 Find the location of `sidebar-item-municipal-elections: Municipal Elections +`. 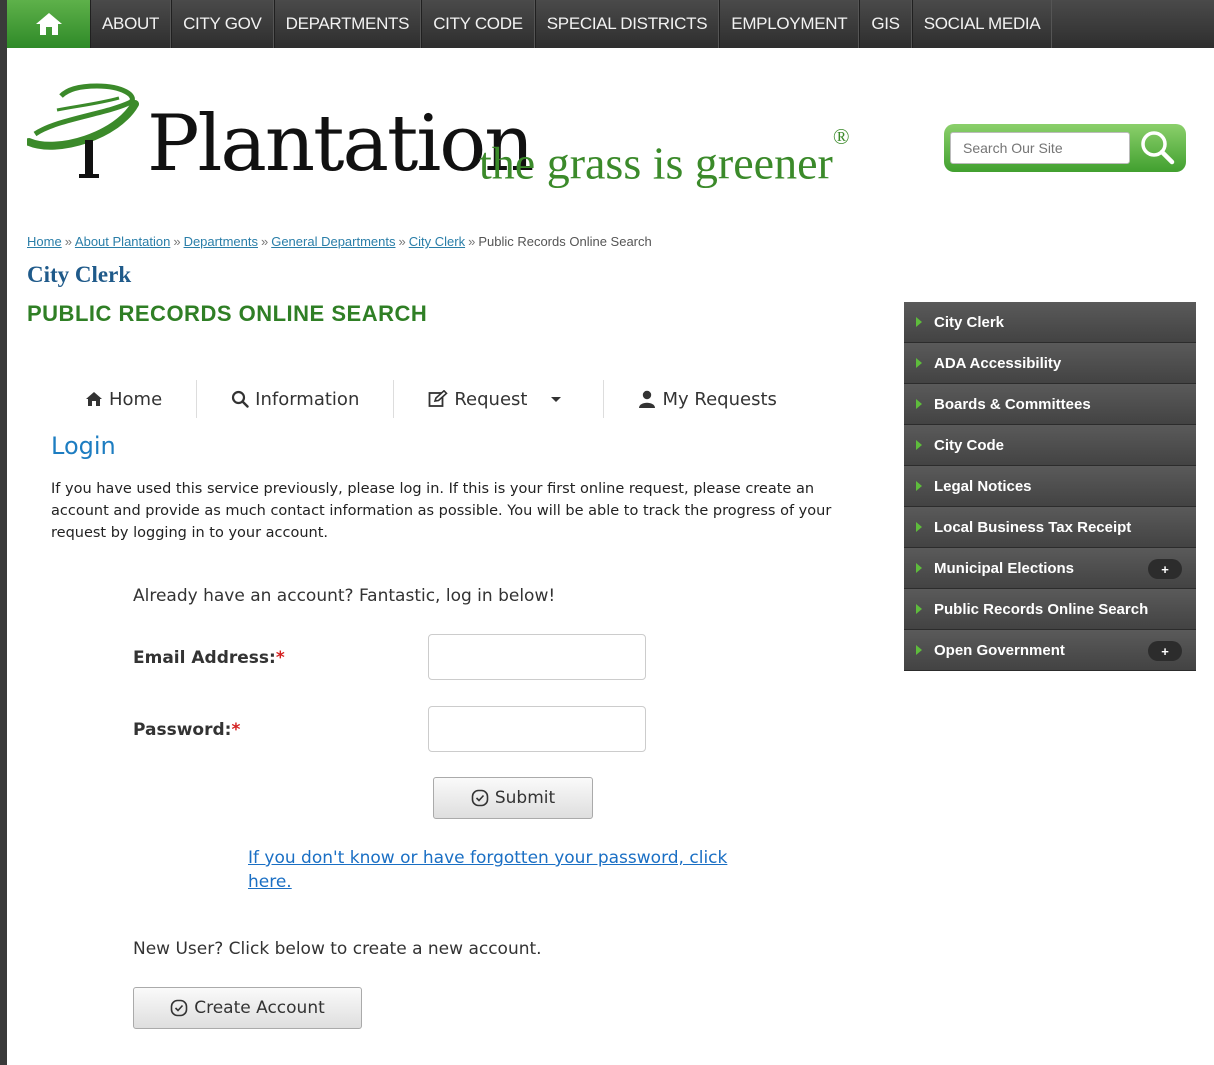

sidebar-item-municipal-elections: Municipal Elections + is located at coordinates (1050, 568).